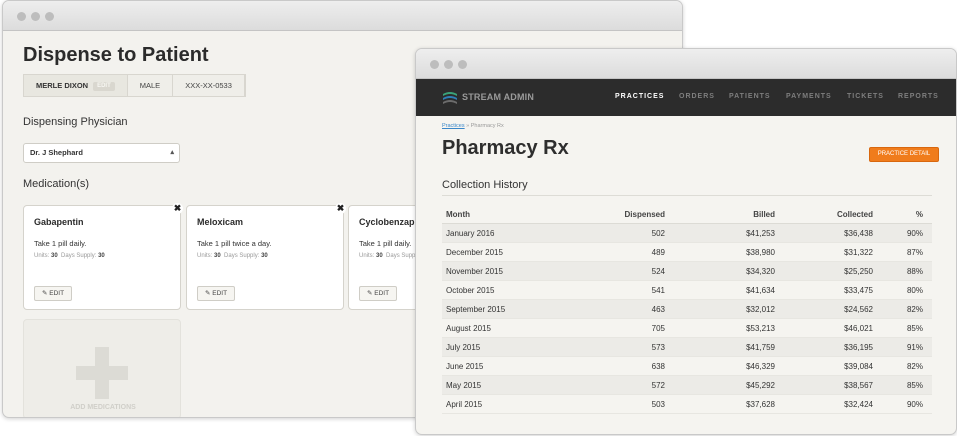 This screenshot has height=436, width=957. What do you see at coordinates (687, 309) in the screenshot?
I see `table-row: September 2015 463 $32,012 $24,562 82%` at bounding box center [687, 309].